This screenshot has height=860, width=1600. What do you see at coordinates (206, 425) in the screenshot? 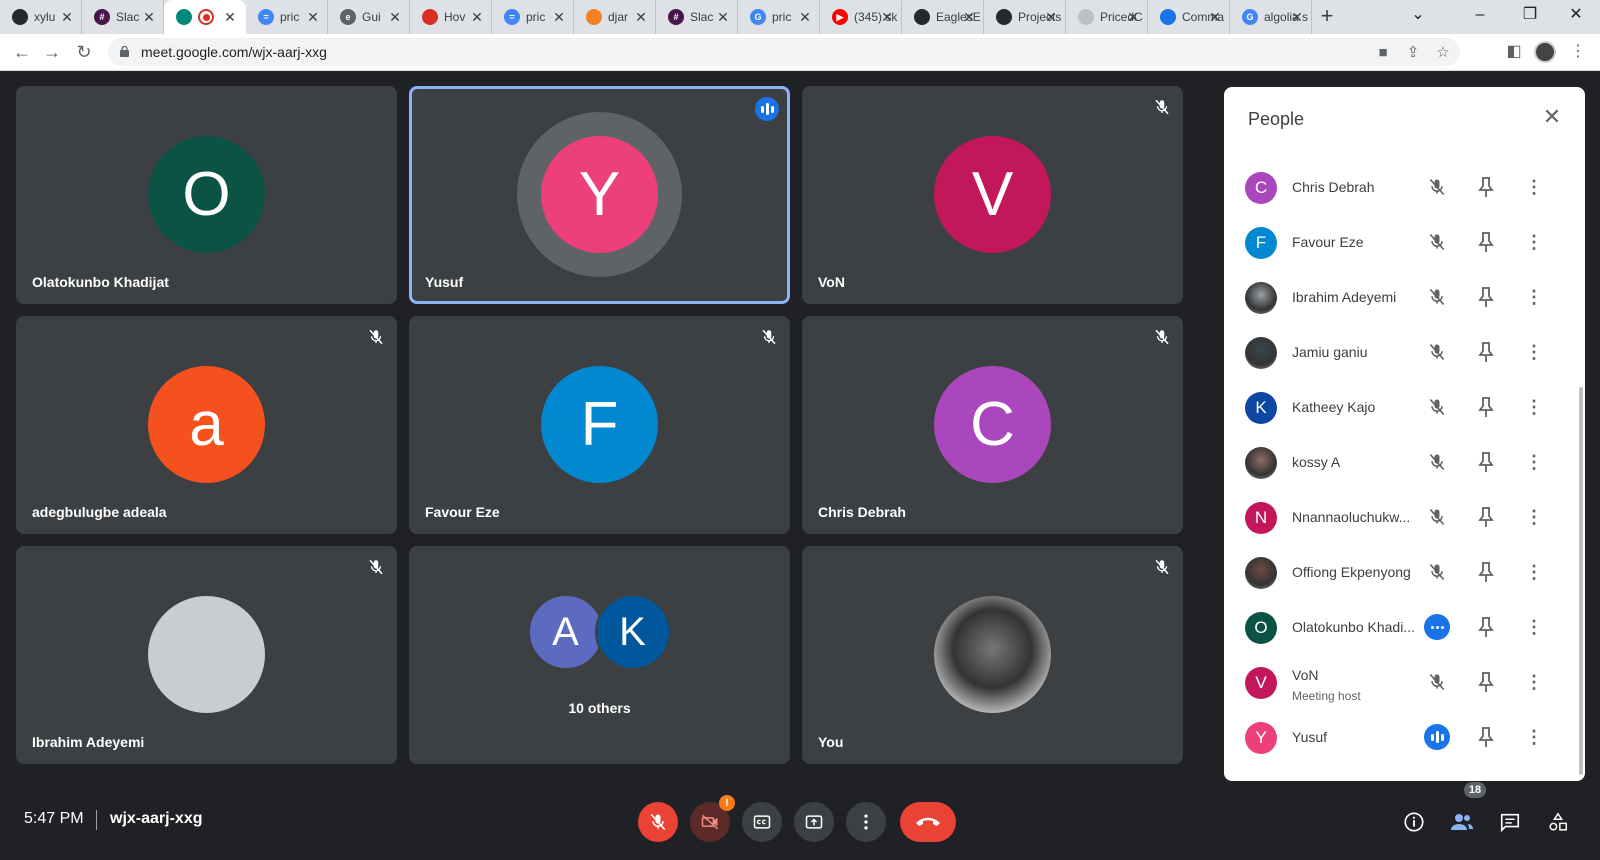
I see `participant-tile: a adegbulugbe adeala` at bounding box center [206, 425].